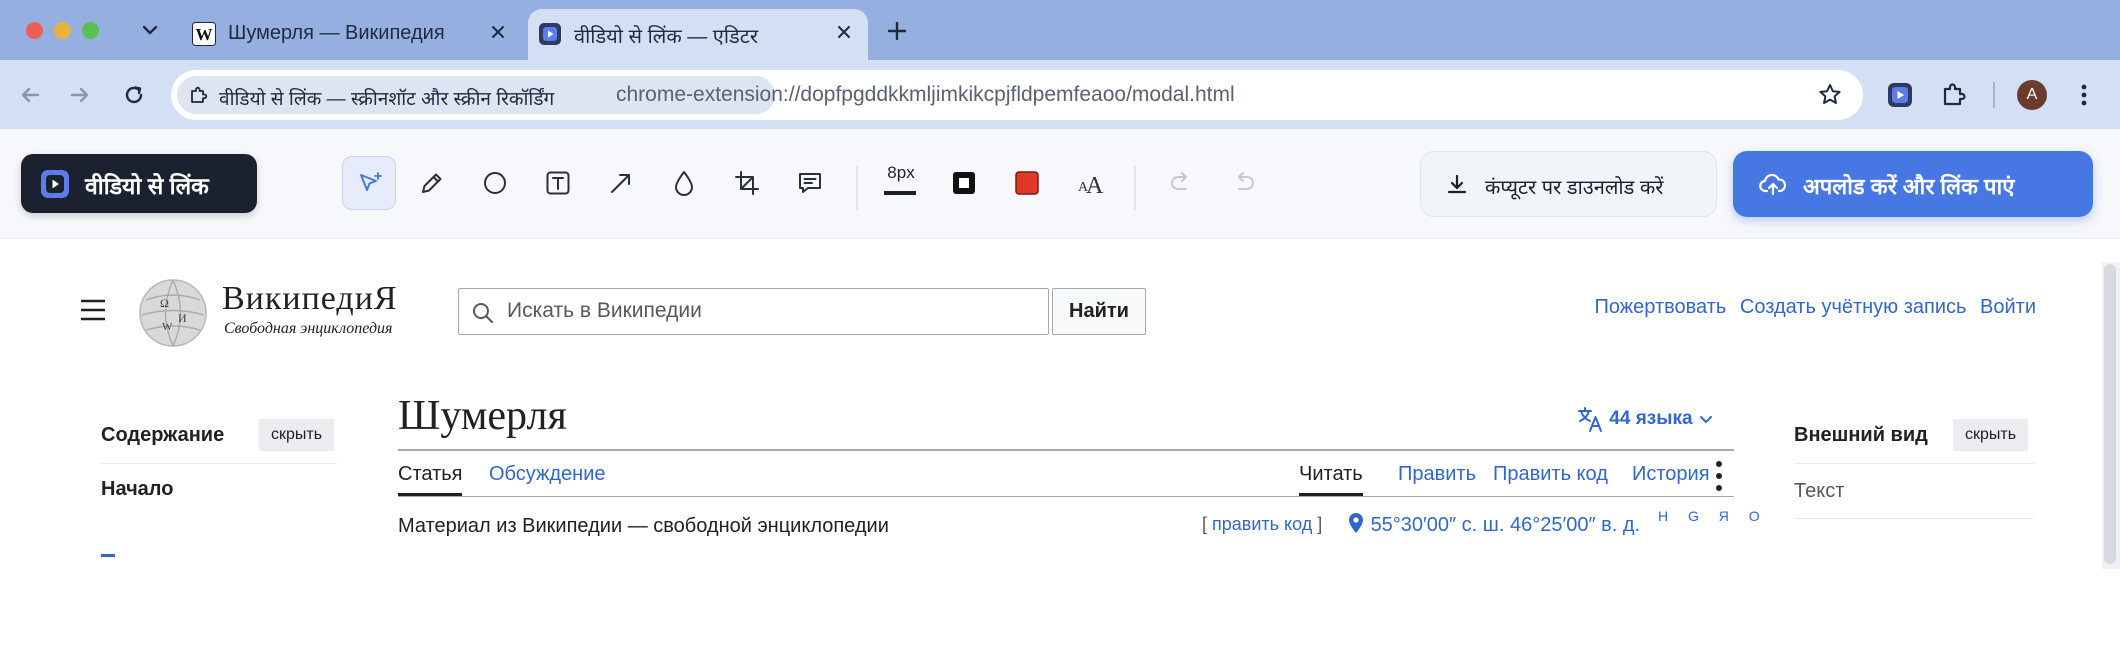  What do you see at coordinates (173, 313) in the screenshot?
I see `wikipedia-globe-logo: Ω И W` at bounding box center [173, 313].